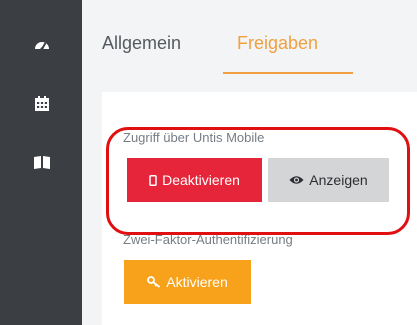 This screenshot has width=417, height=325. I want to click on dashboard-icon, so click(42, 45).